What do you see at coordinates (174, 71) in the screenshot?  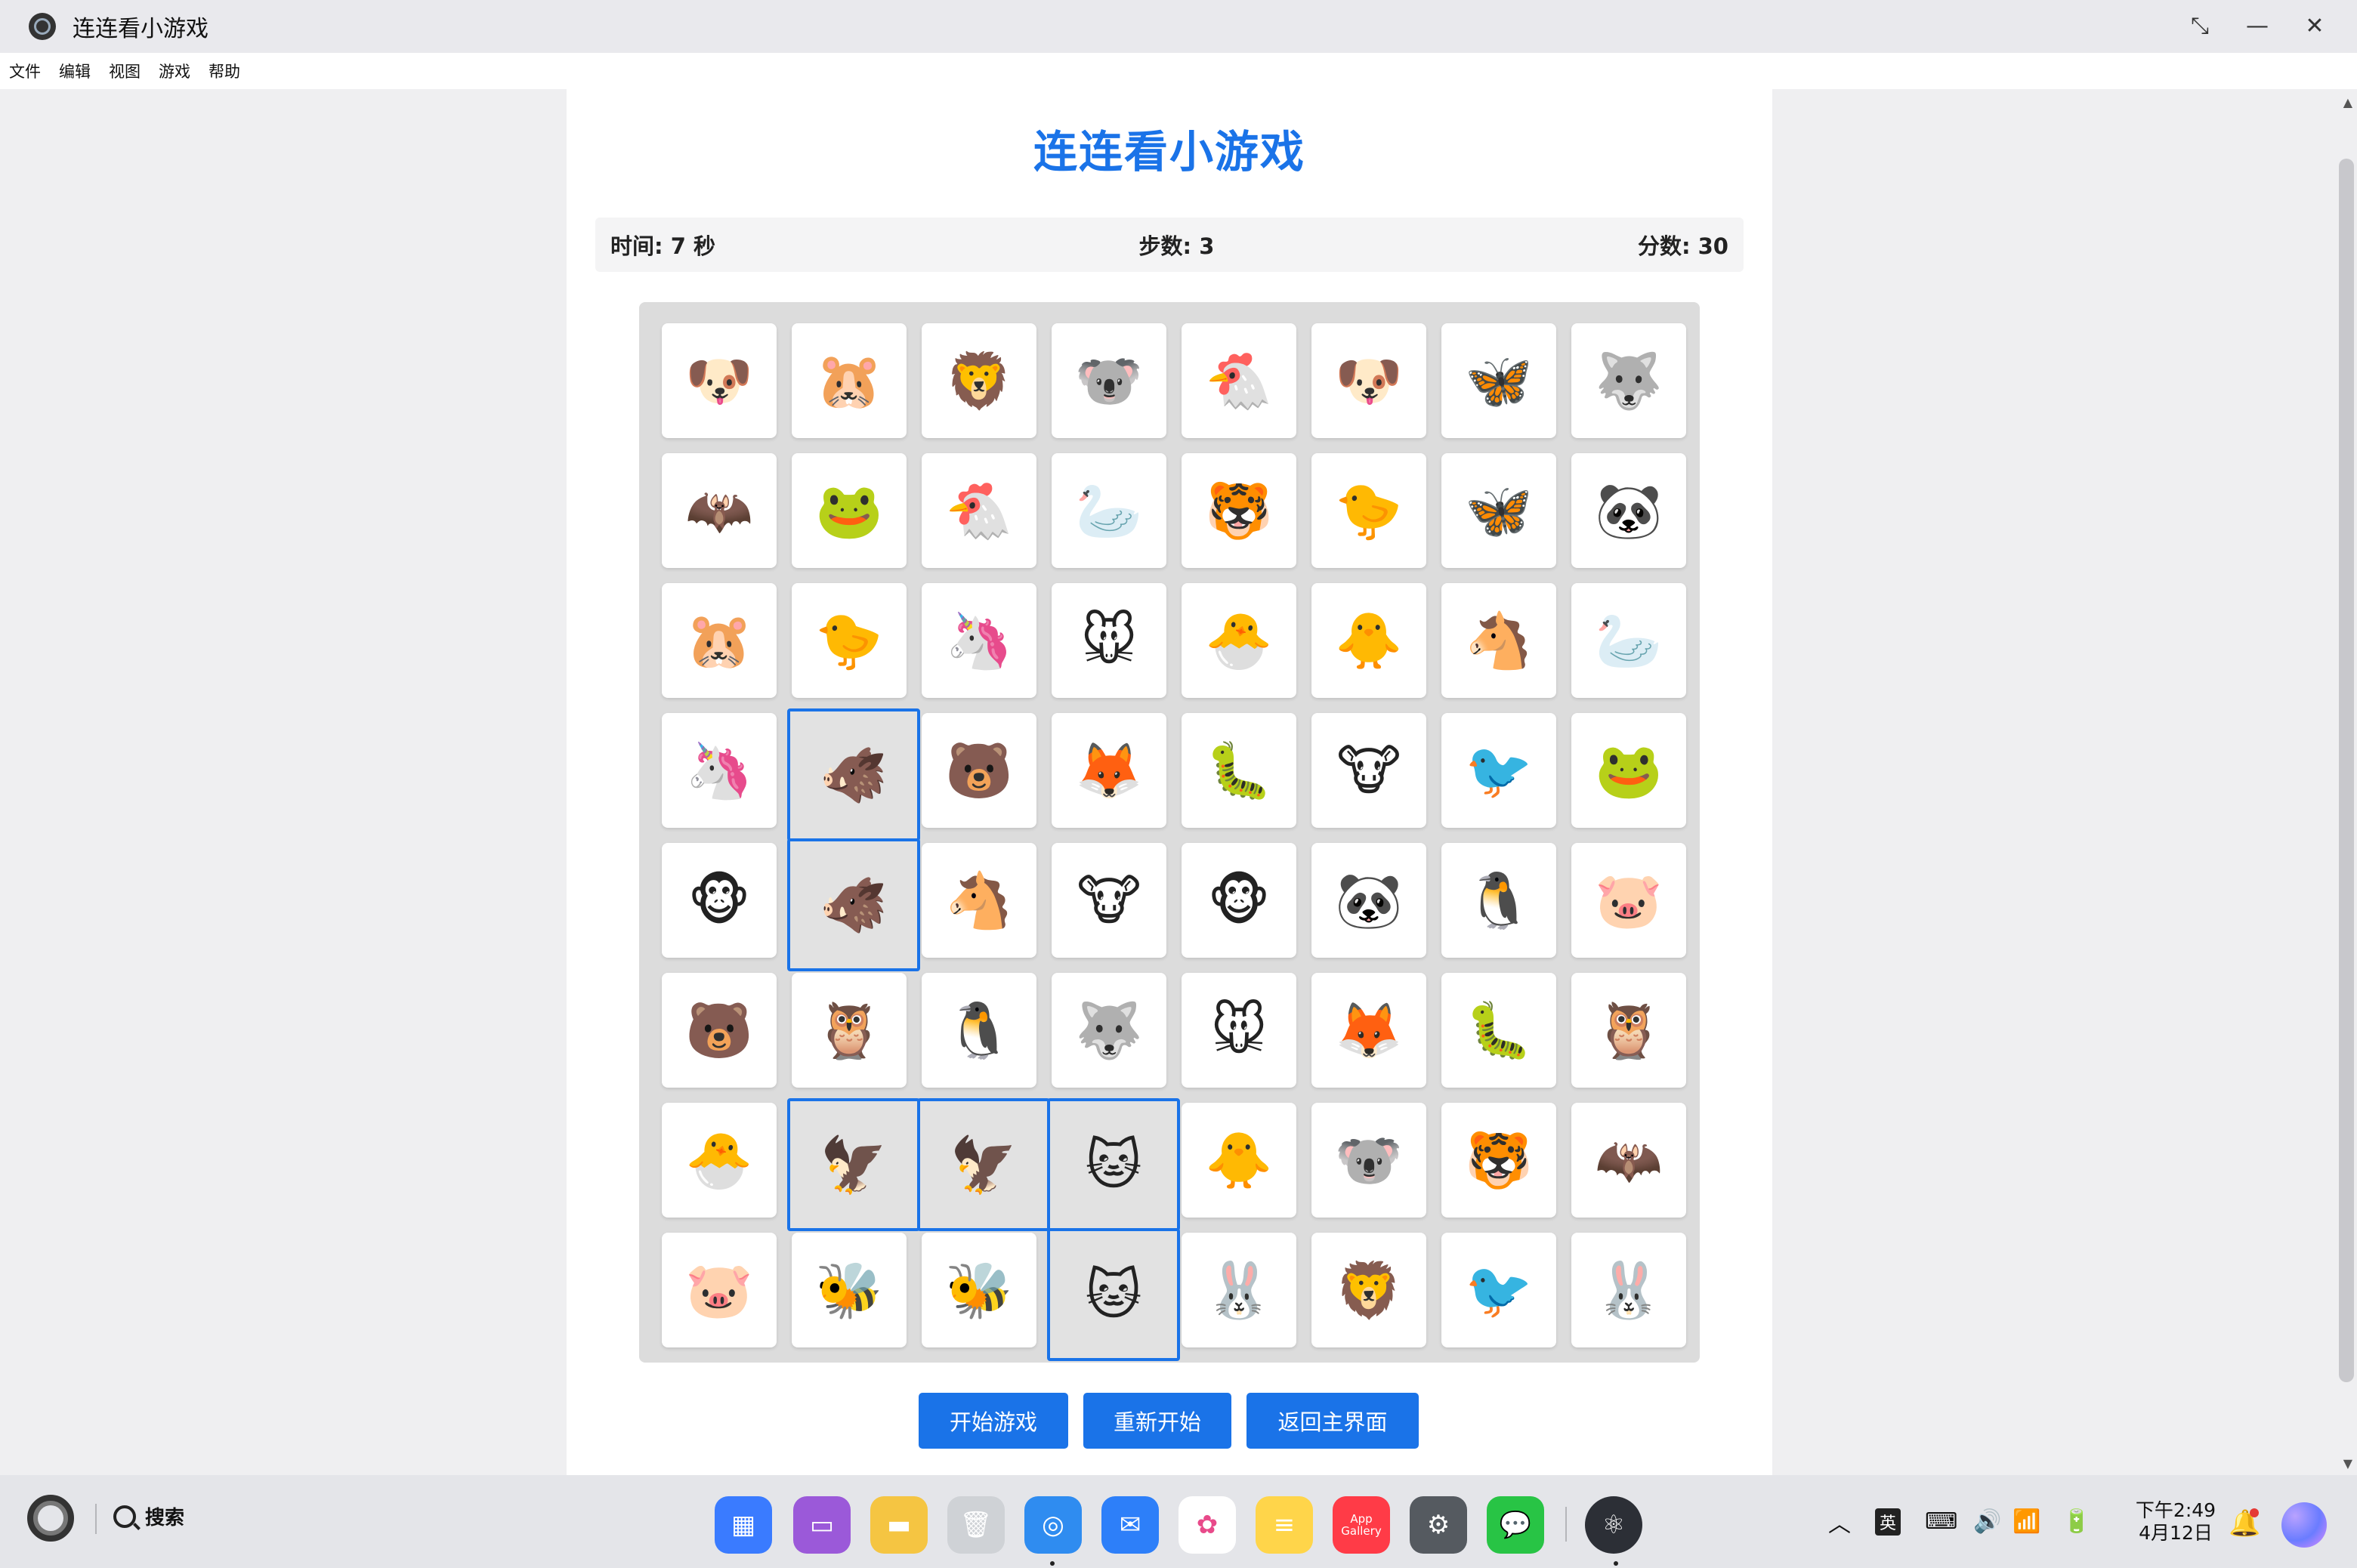 I see `menu-game: 游戏` at bounding box center [174, 71].